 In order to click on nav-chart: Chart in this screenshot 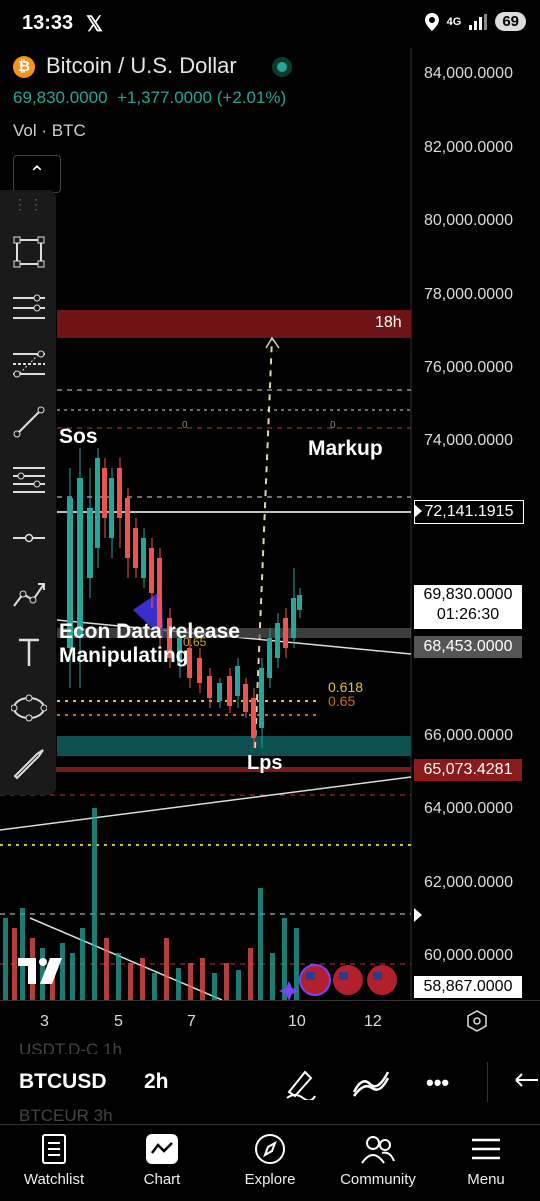, I will do `click(162, 1160)`.